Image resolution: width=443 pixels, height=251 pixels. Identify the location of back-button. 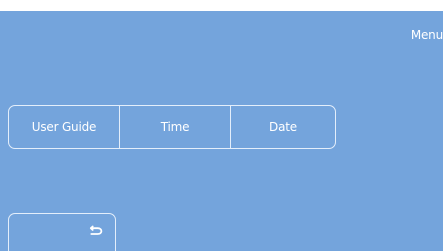
(62, 232).